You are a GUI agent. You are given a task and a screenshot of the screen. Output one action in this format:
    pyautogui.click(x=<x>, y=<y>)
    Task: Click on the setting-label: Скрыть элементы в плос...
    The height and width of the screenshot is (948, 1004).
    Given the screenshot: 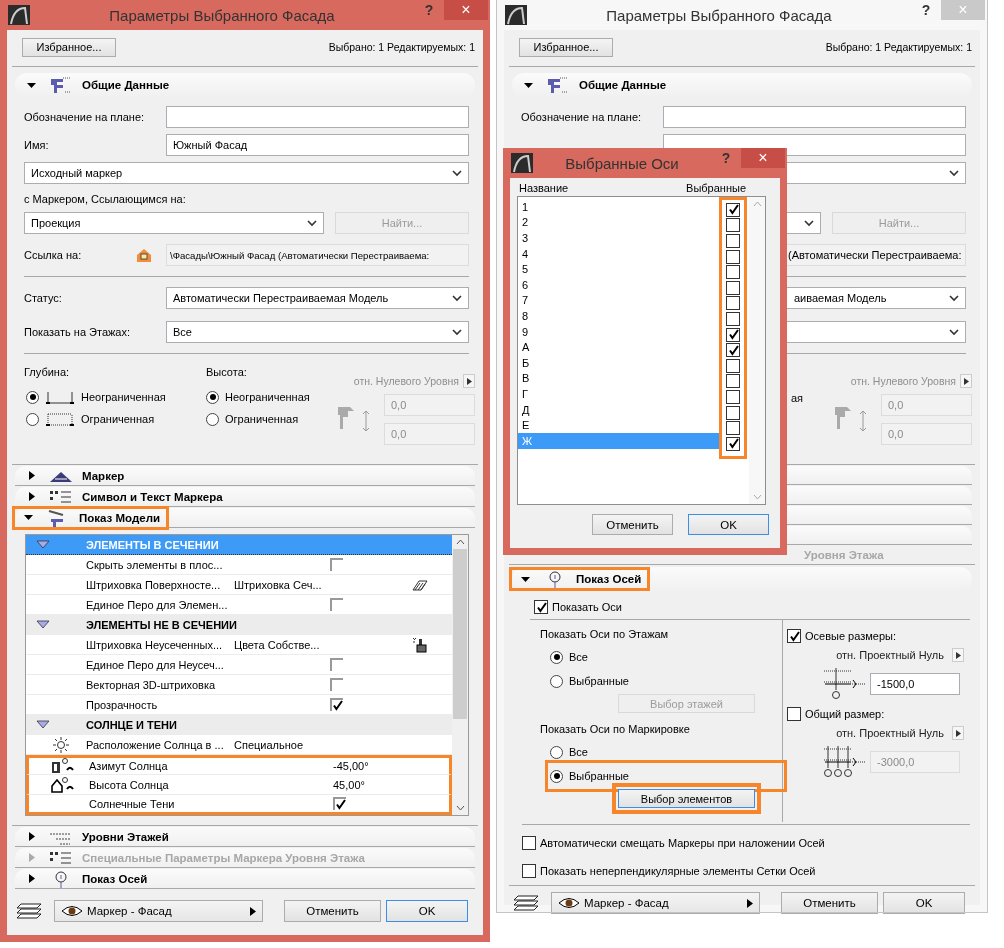 What is the action you would take?
    pyautogui.click(x=155, y=564)
    